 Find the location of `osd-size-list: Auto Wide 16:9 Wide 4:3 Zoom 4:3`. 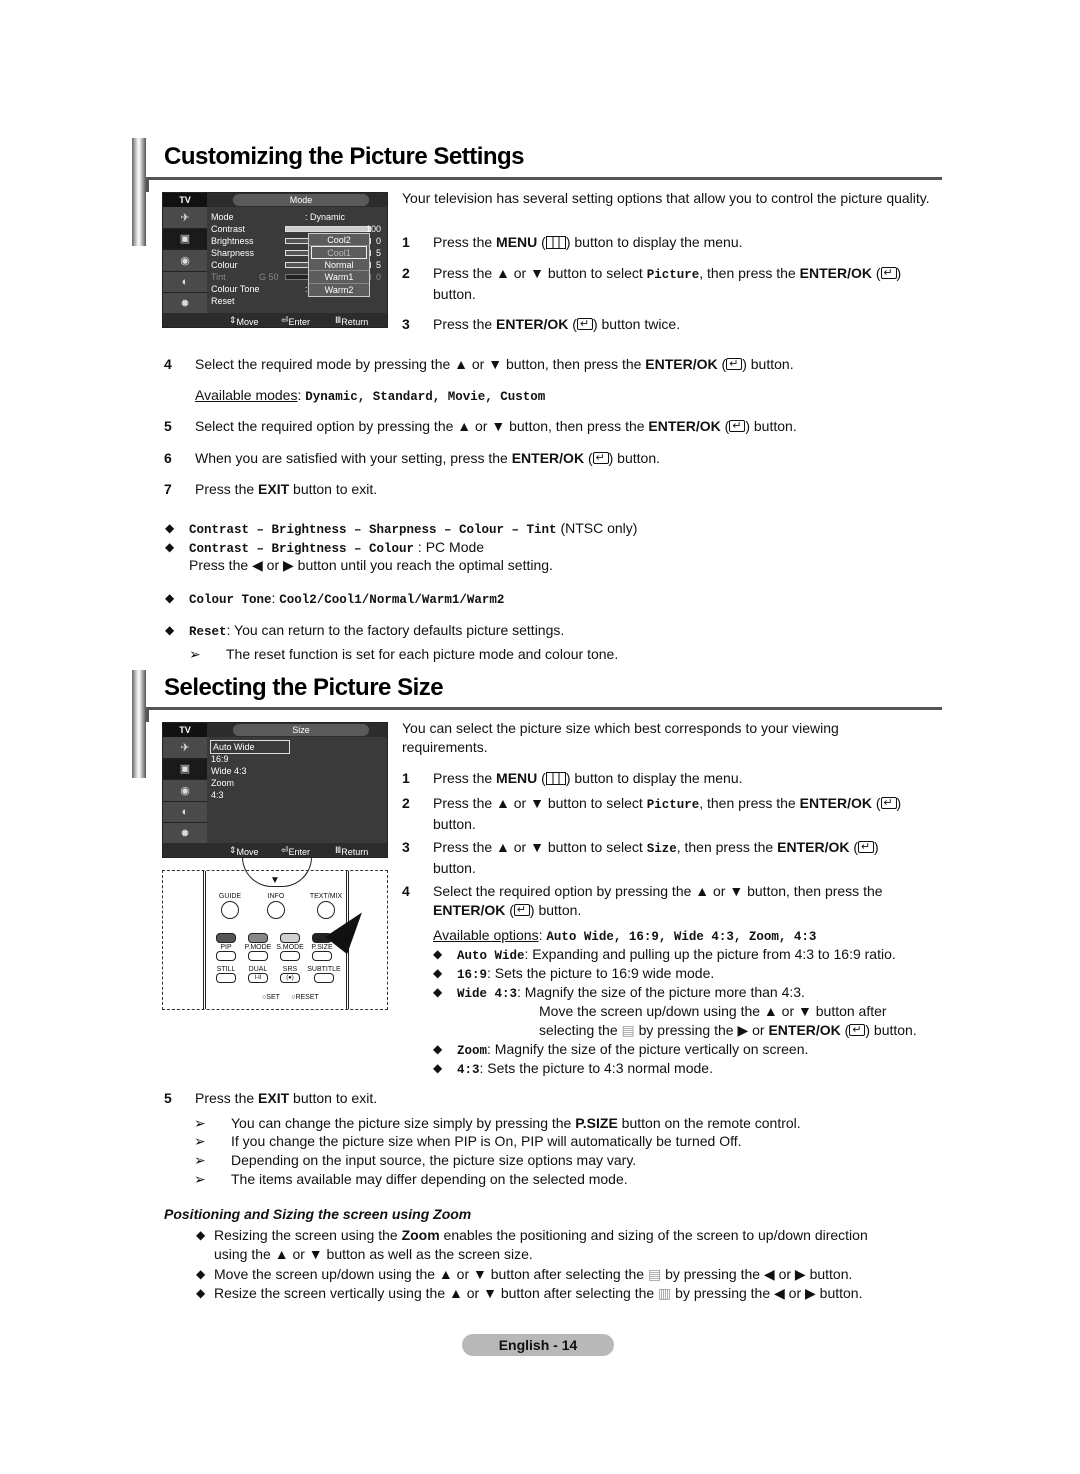

osd-size-list: Auto Wide 16:9 Wide 4:3 Zoom 4:3 is located at coordinates (296, 770).